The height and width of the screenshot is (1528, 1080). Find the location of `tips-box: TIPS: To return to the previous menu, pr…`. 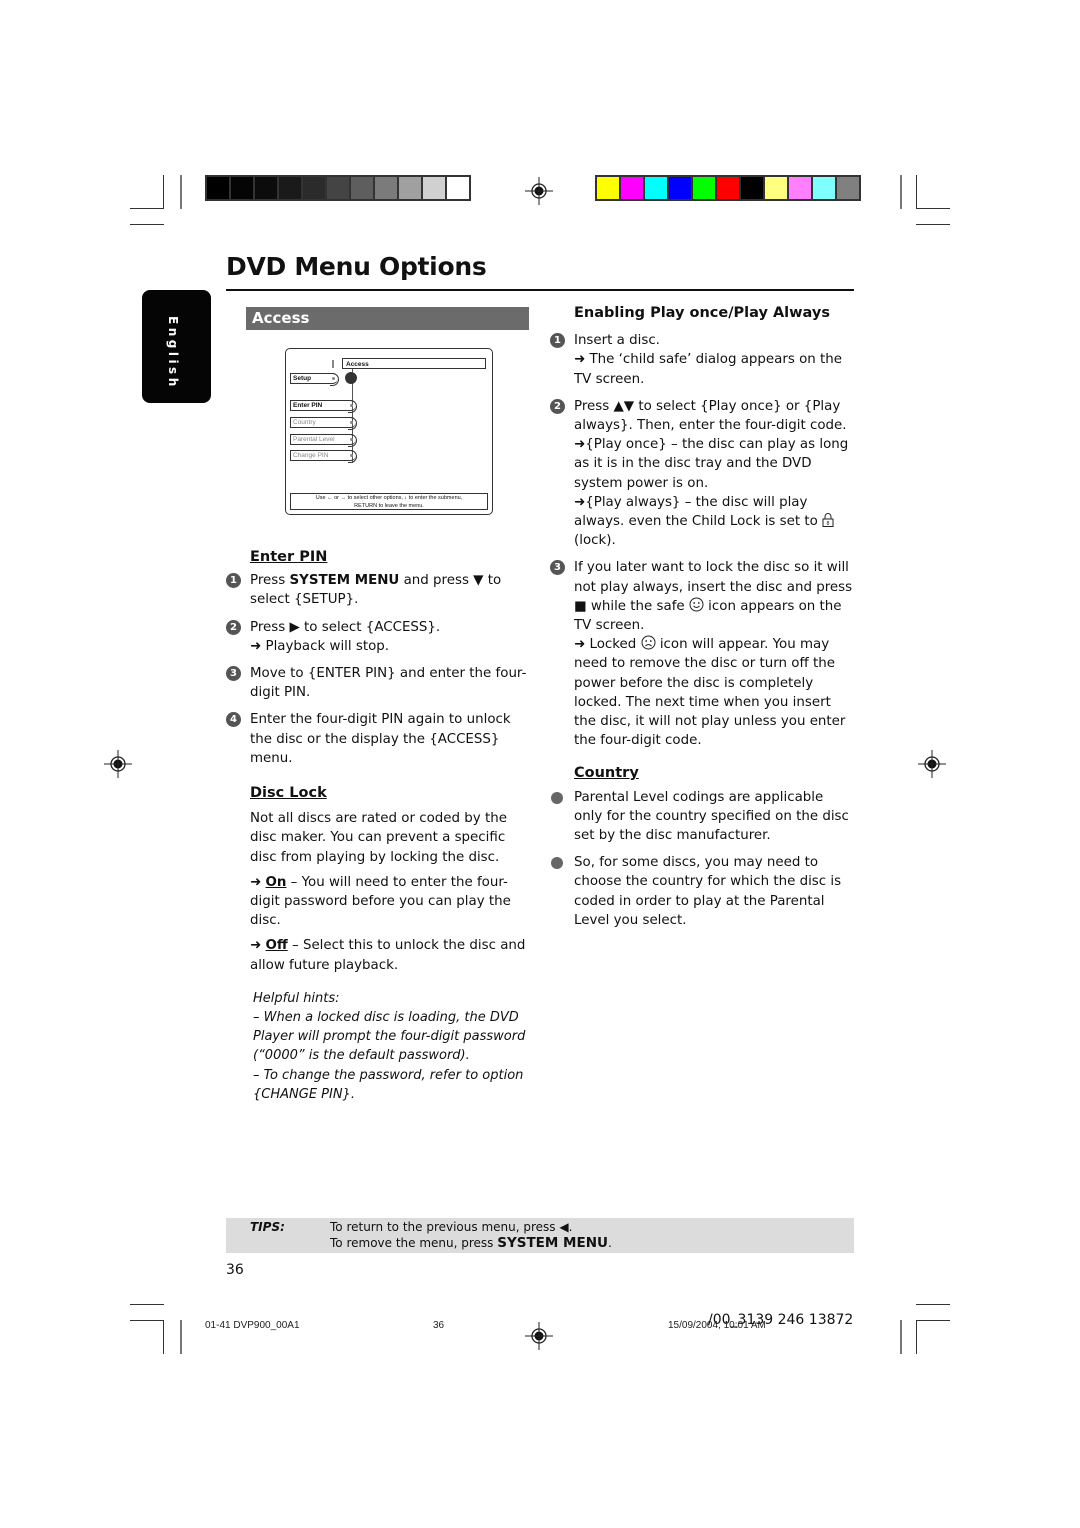

tips-box: TIPS: To return to the previous menu, pr… is located at coordinates (540, 1235).